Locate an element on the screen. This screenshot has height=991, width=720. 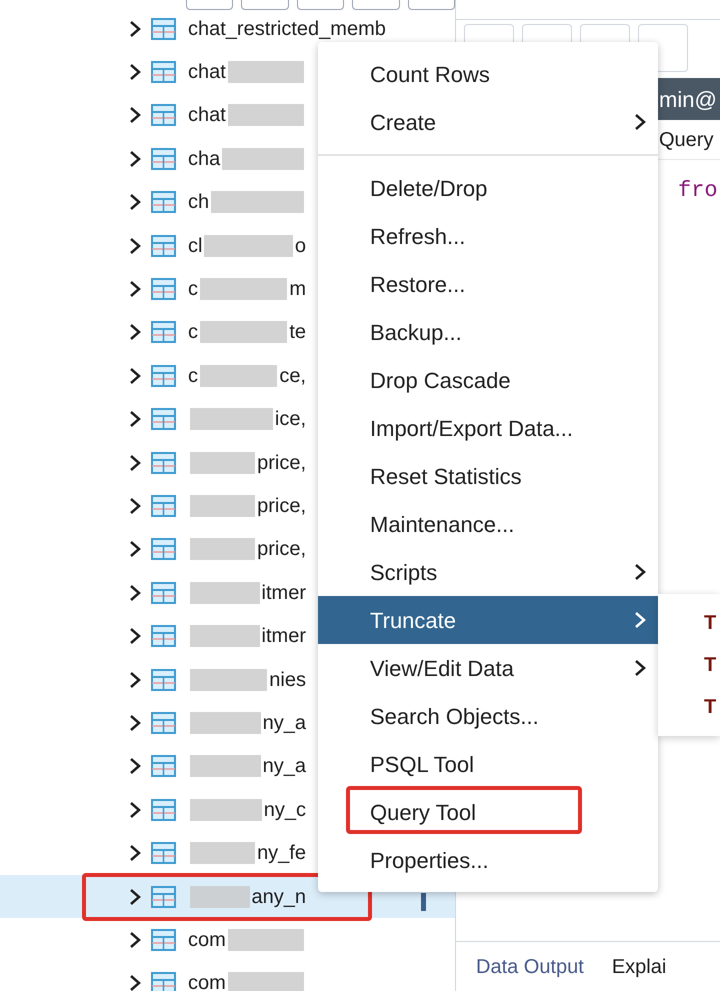
table-name: ch is located at coordinates (199, 202).